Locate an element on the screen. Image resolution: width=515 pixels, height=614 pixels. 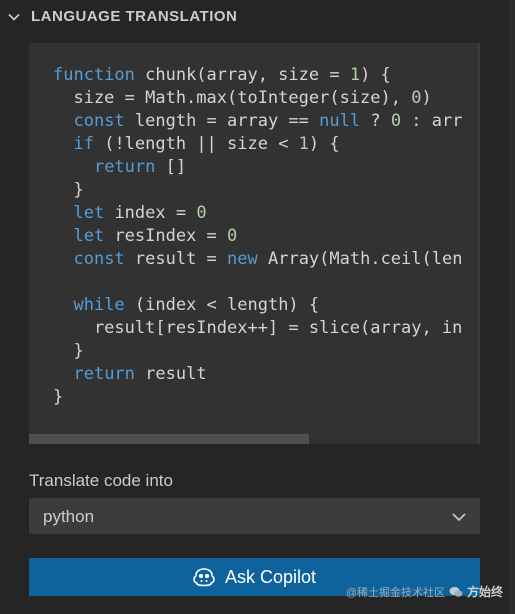
code-text: (index < length) { is located at coordinates (222, 305).